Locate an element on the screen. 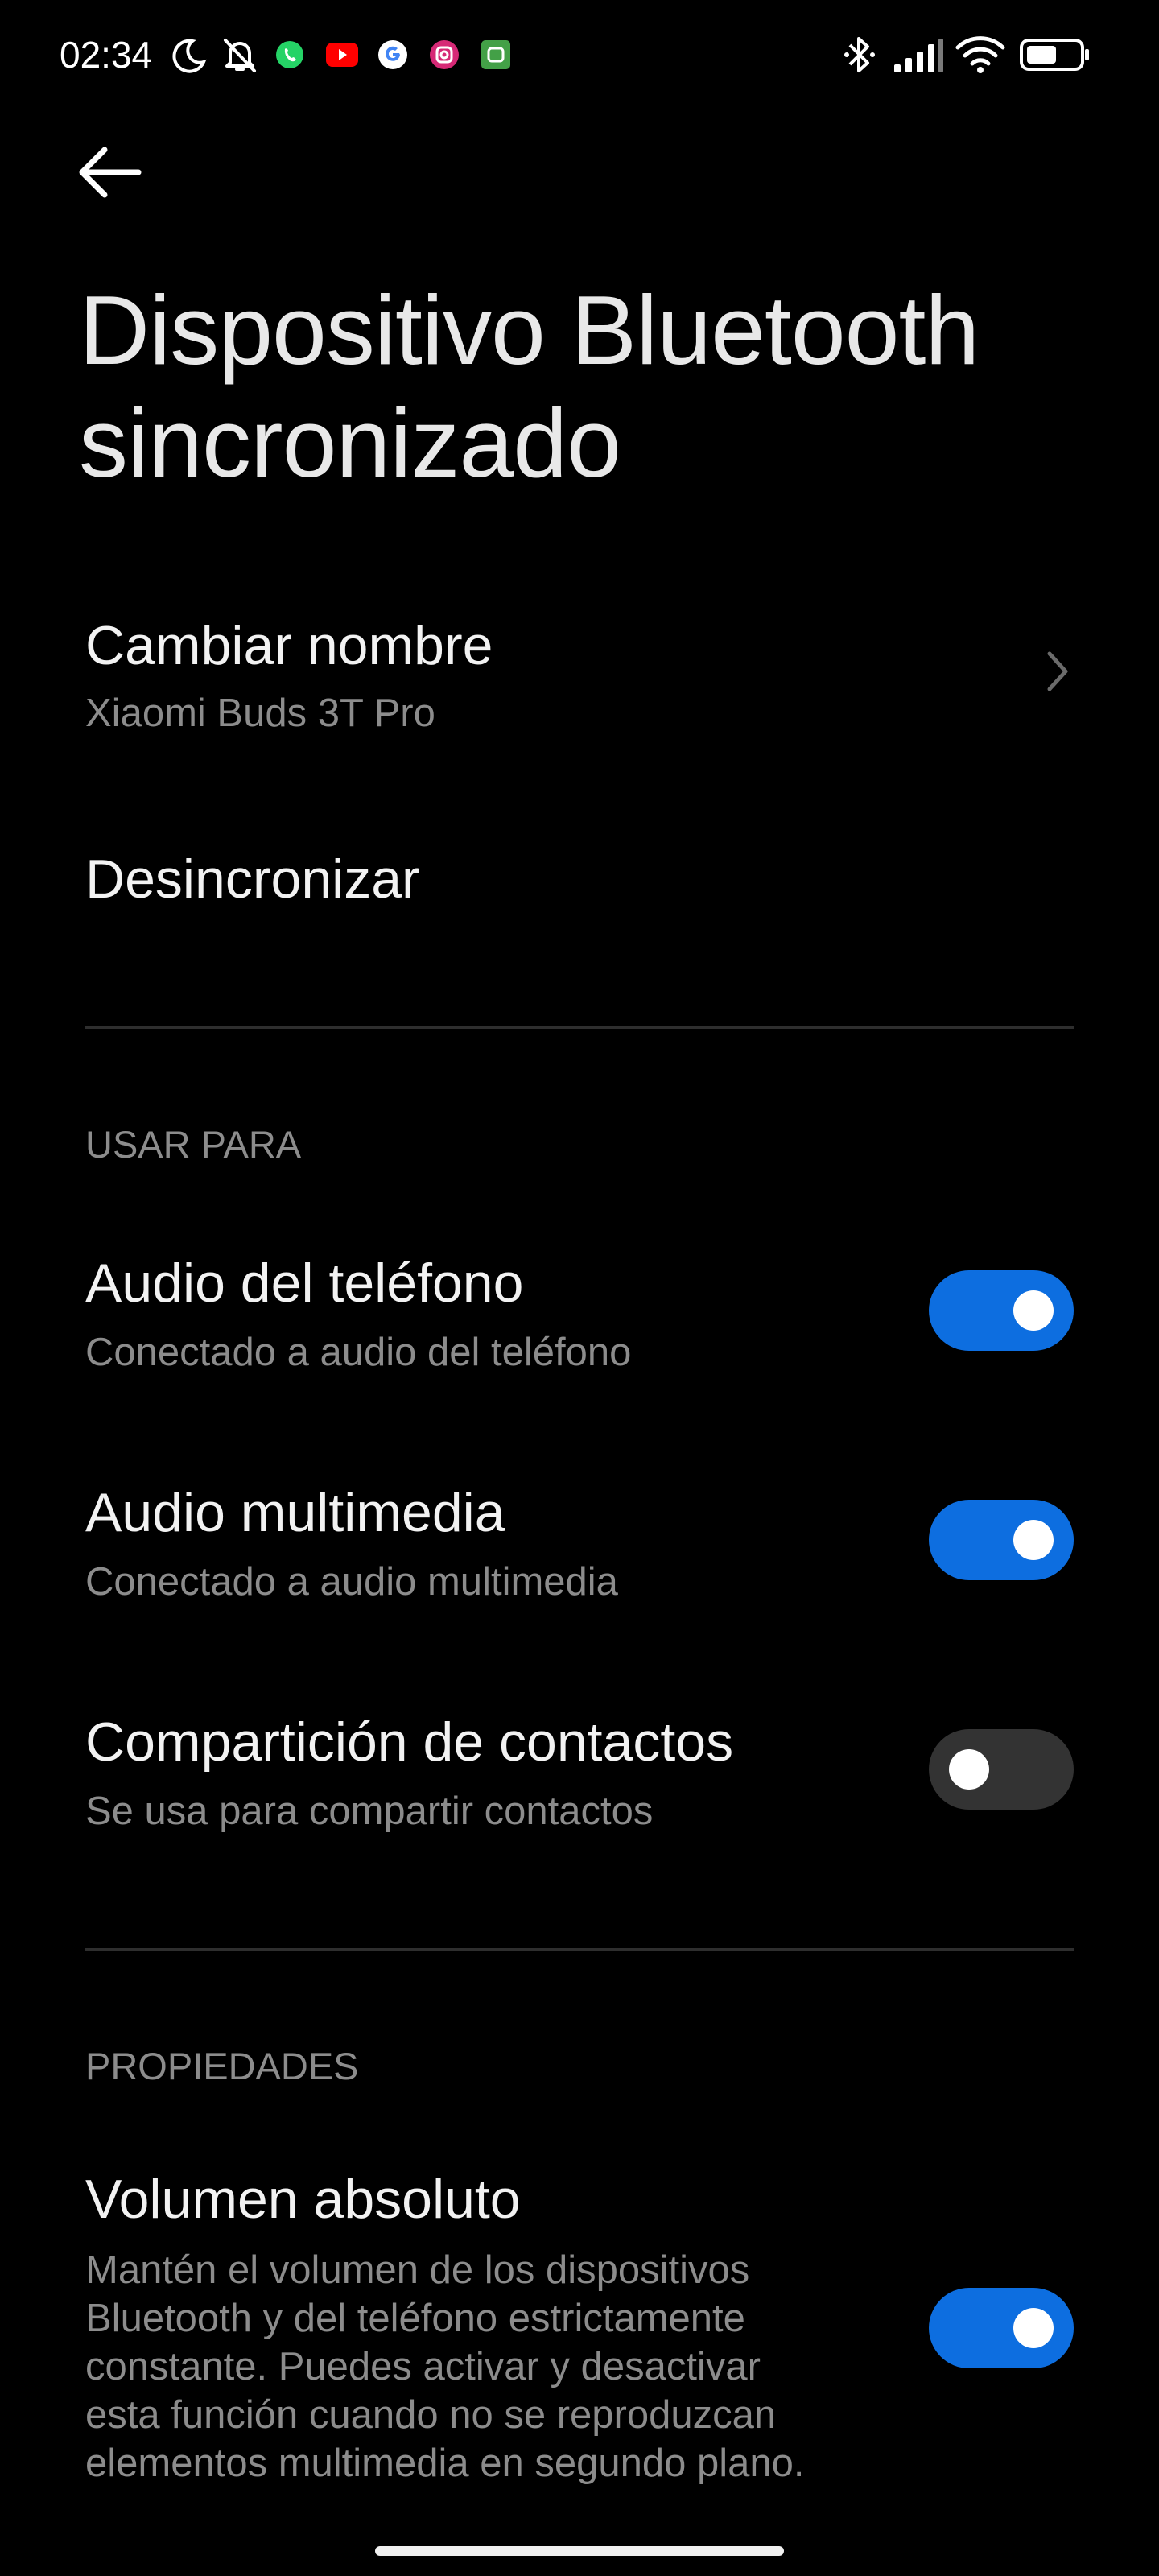  battery-icon is located at coordinates (1055, 54).